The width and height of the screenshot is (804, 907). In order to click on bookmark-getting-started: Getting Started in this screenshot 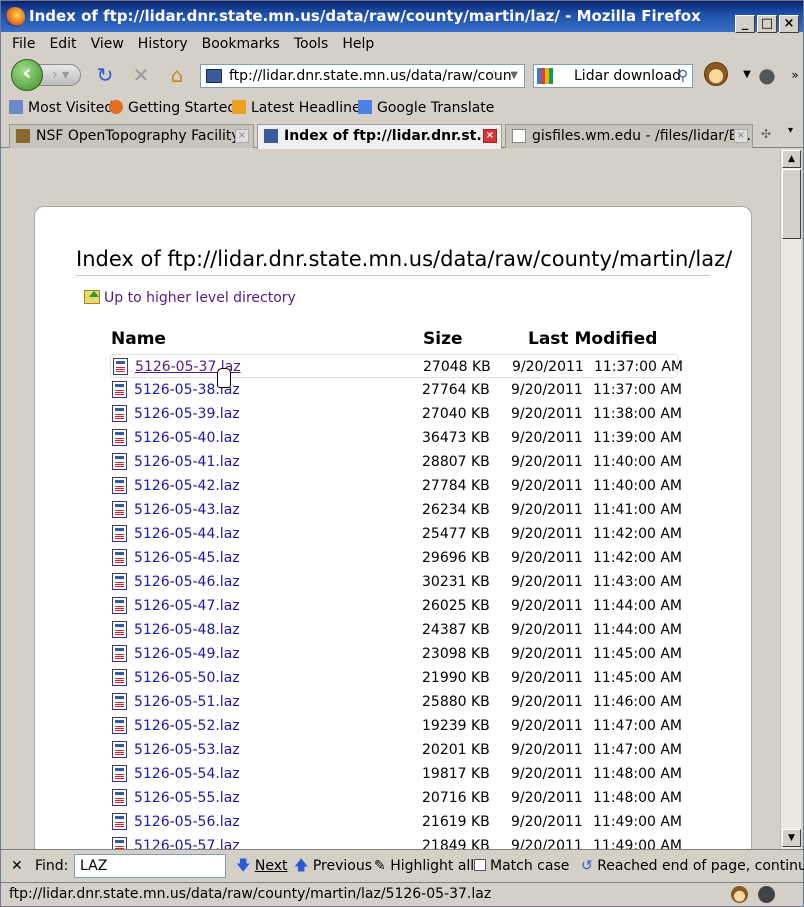, I will do `click(172, 108)`.